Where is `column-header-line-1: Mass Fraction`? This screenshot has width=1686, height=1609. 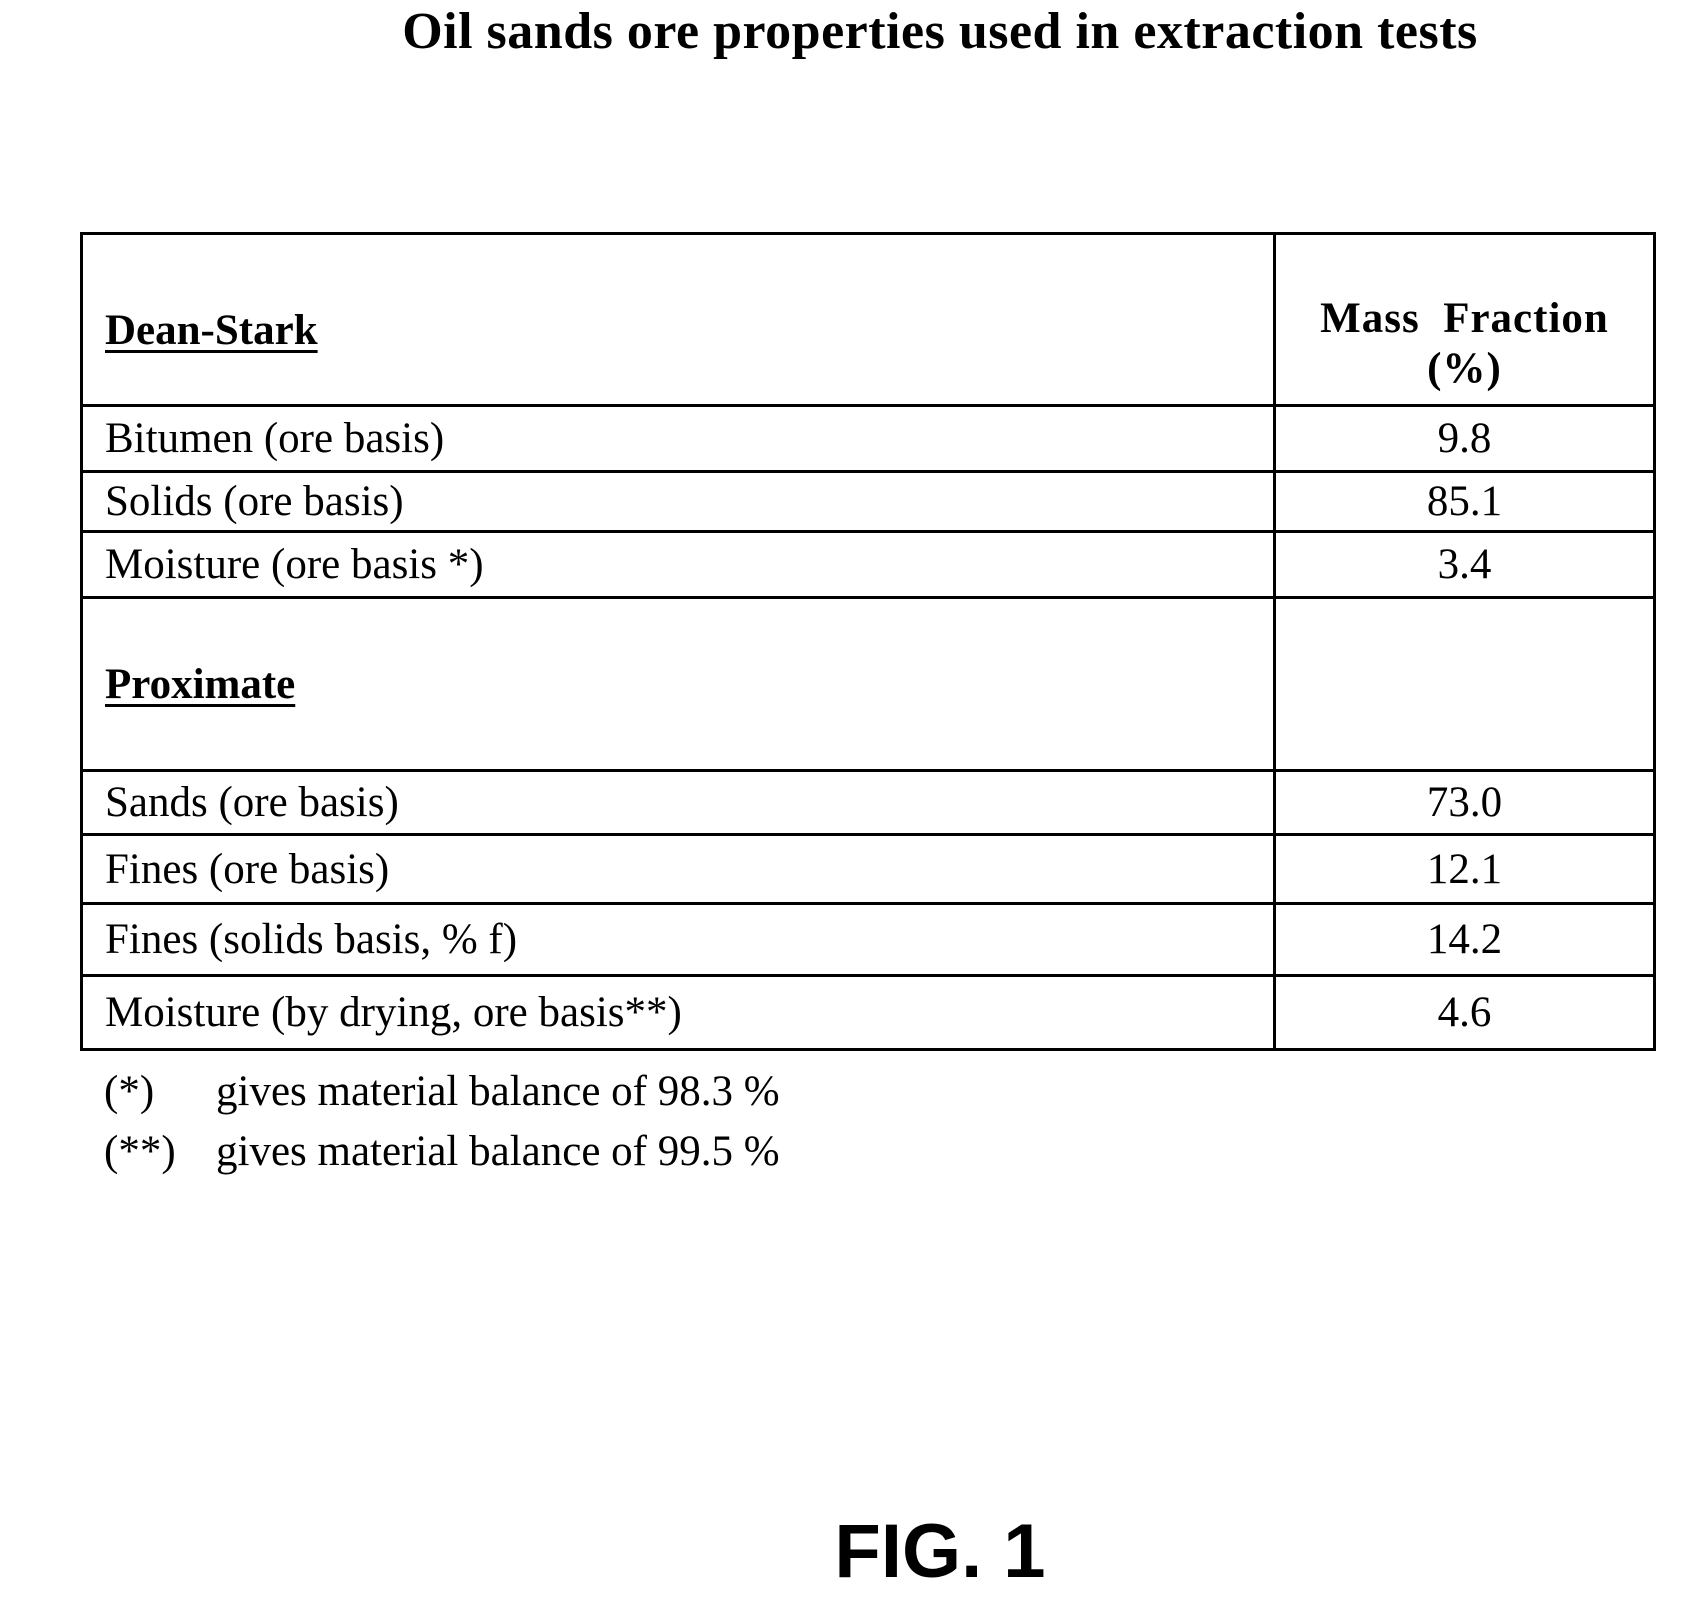
column-header-line-1: Mass Fraction is located at coordinates (1464, 319).